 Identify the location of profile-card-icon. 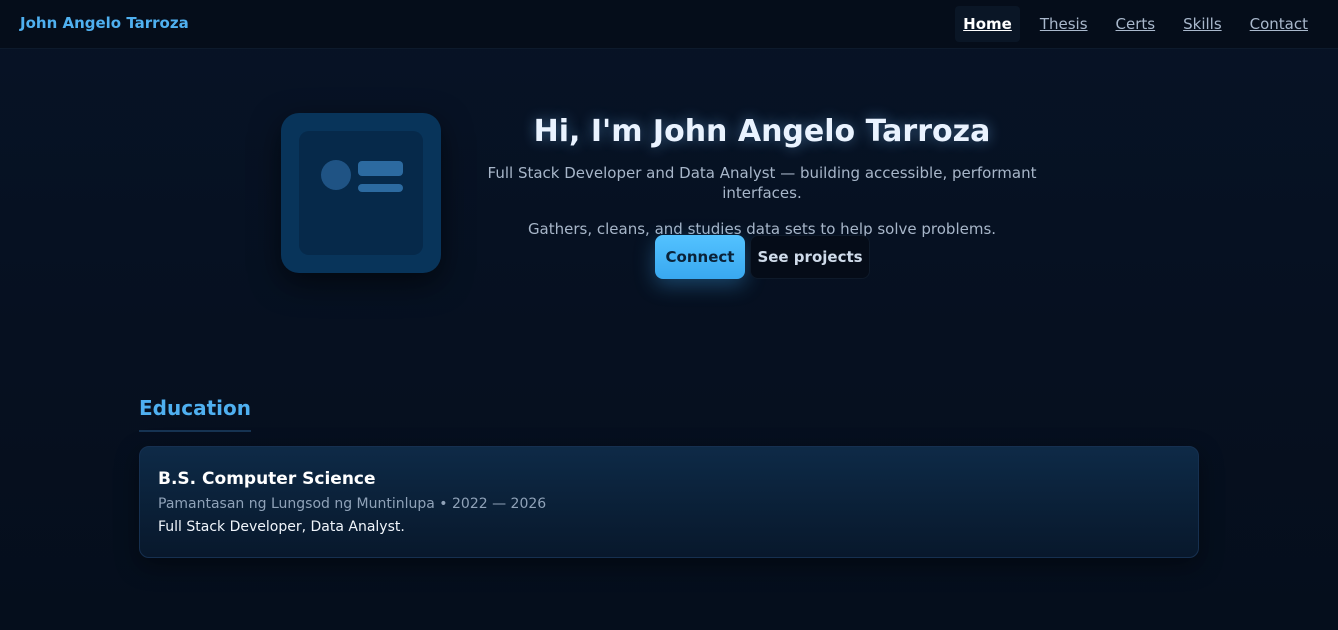
(361, 193).